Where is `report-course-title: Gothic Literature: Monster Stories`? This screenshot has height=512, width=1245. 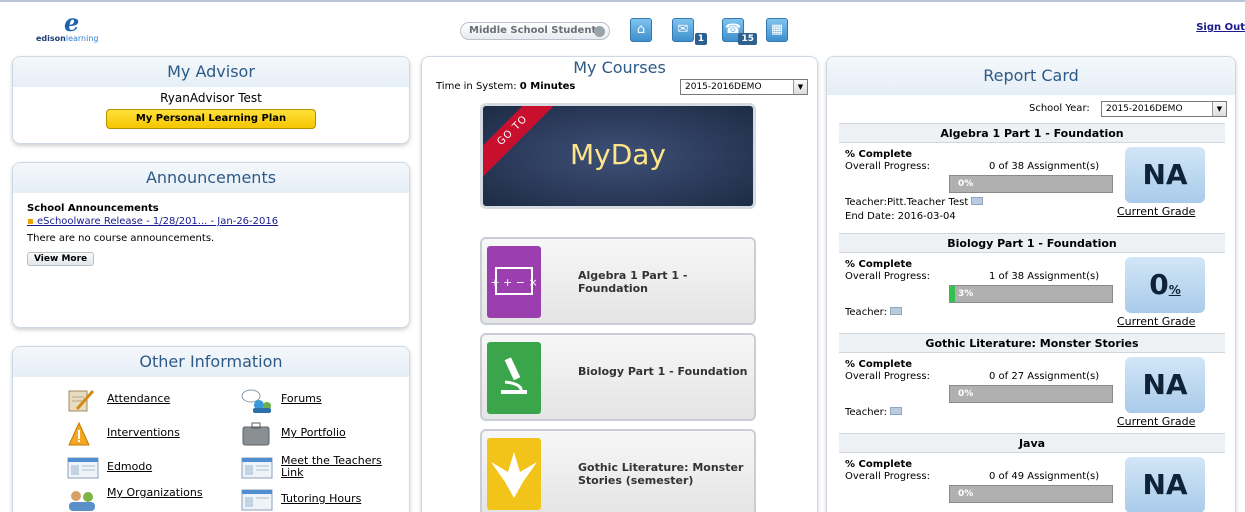 report-course-title: Gothic Literature: Monster Stories is located at coordinates (1032, 343).